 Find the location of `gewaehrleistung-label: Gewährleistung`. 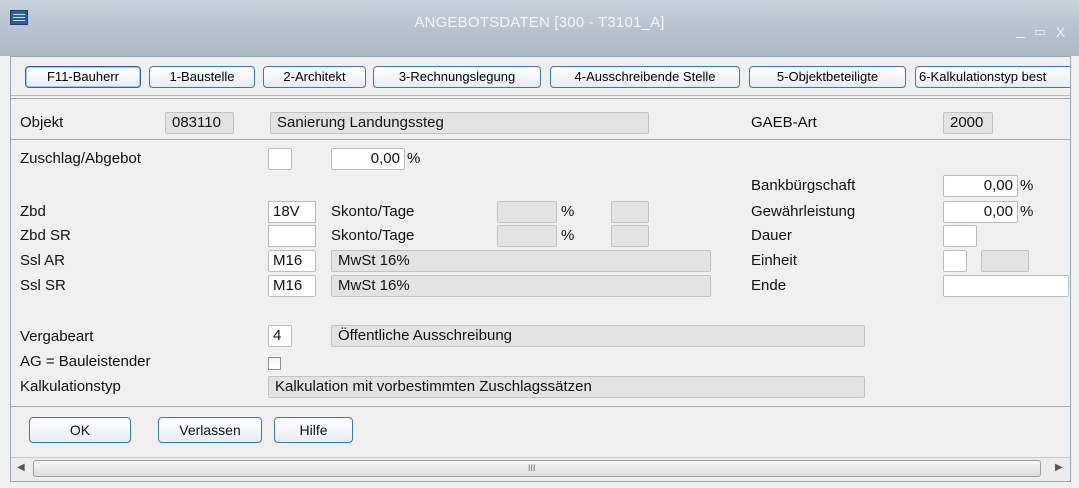

gewaehrleistung-label: Gewährleistung is located at coordinates (803, 211).